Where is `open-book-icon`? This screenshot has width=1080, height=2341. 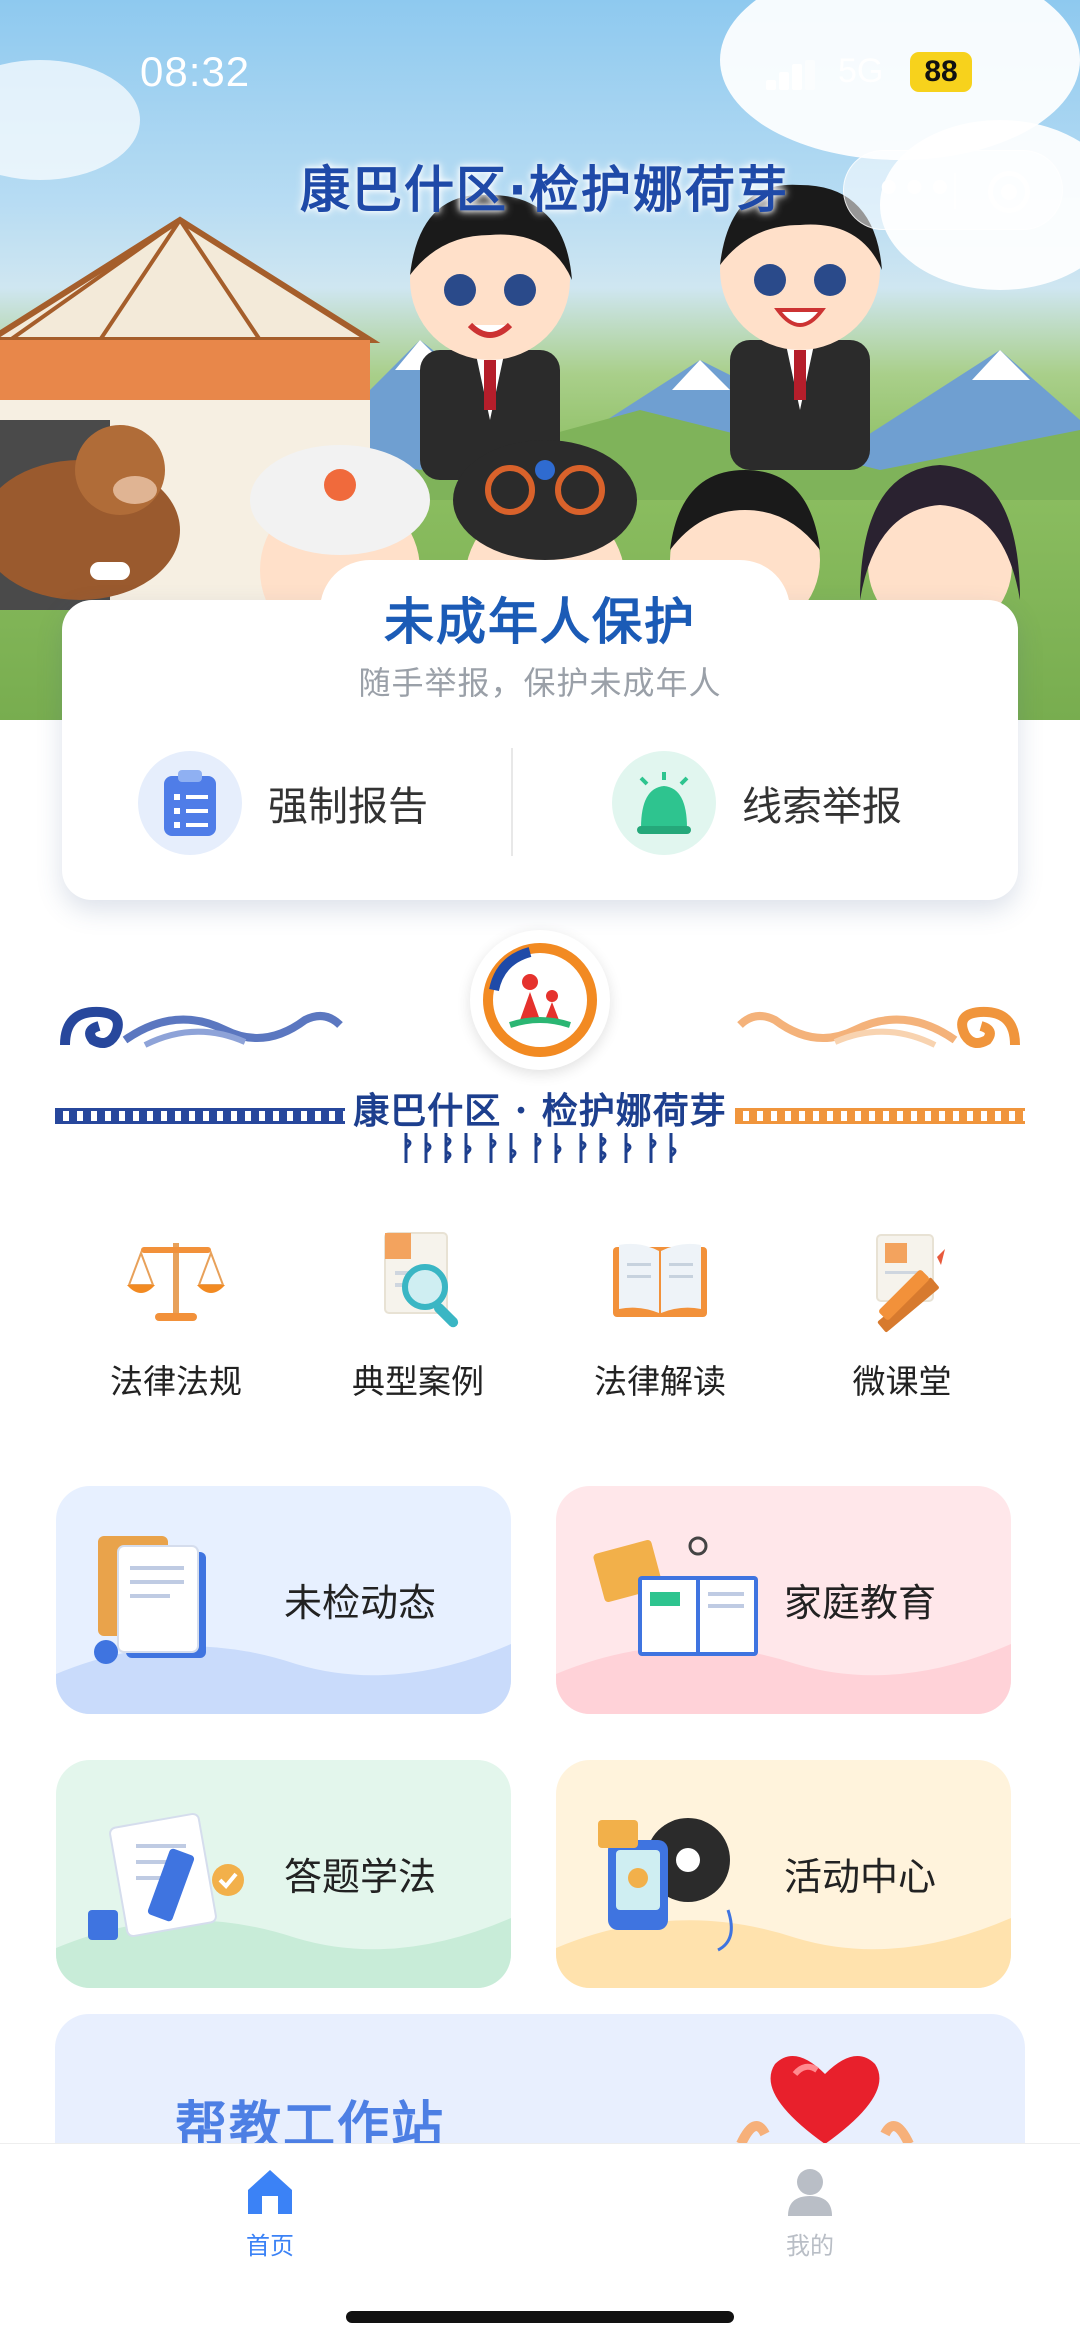 open-book-icon is located at coordinates (660, 1280).